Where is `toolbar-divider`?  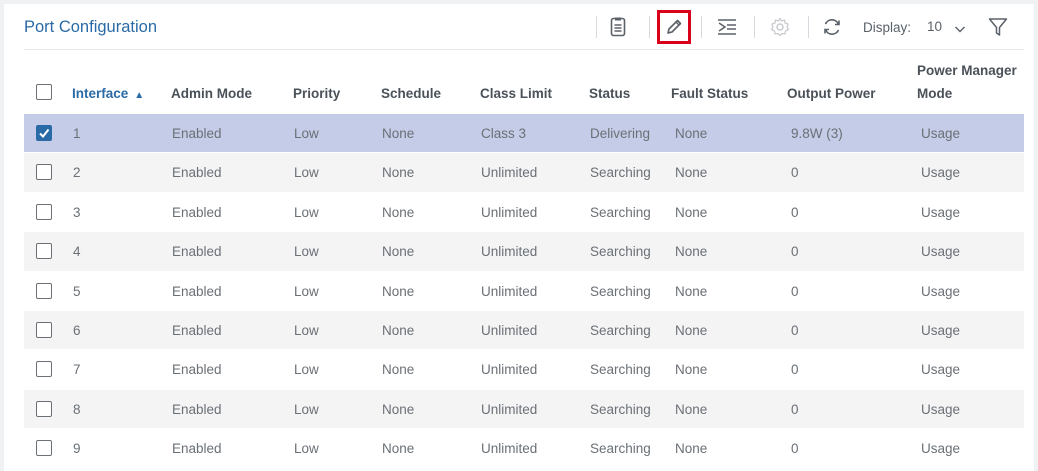 toolbar-divider is located at coordinates (649, 27).